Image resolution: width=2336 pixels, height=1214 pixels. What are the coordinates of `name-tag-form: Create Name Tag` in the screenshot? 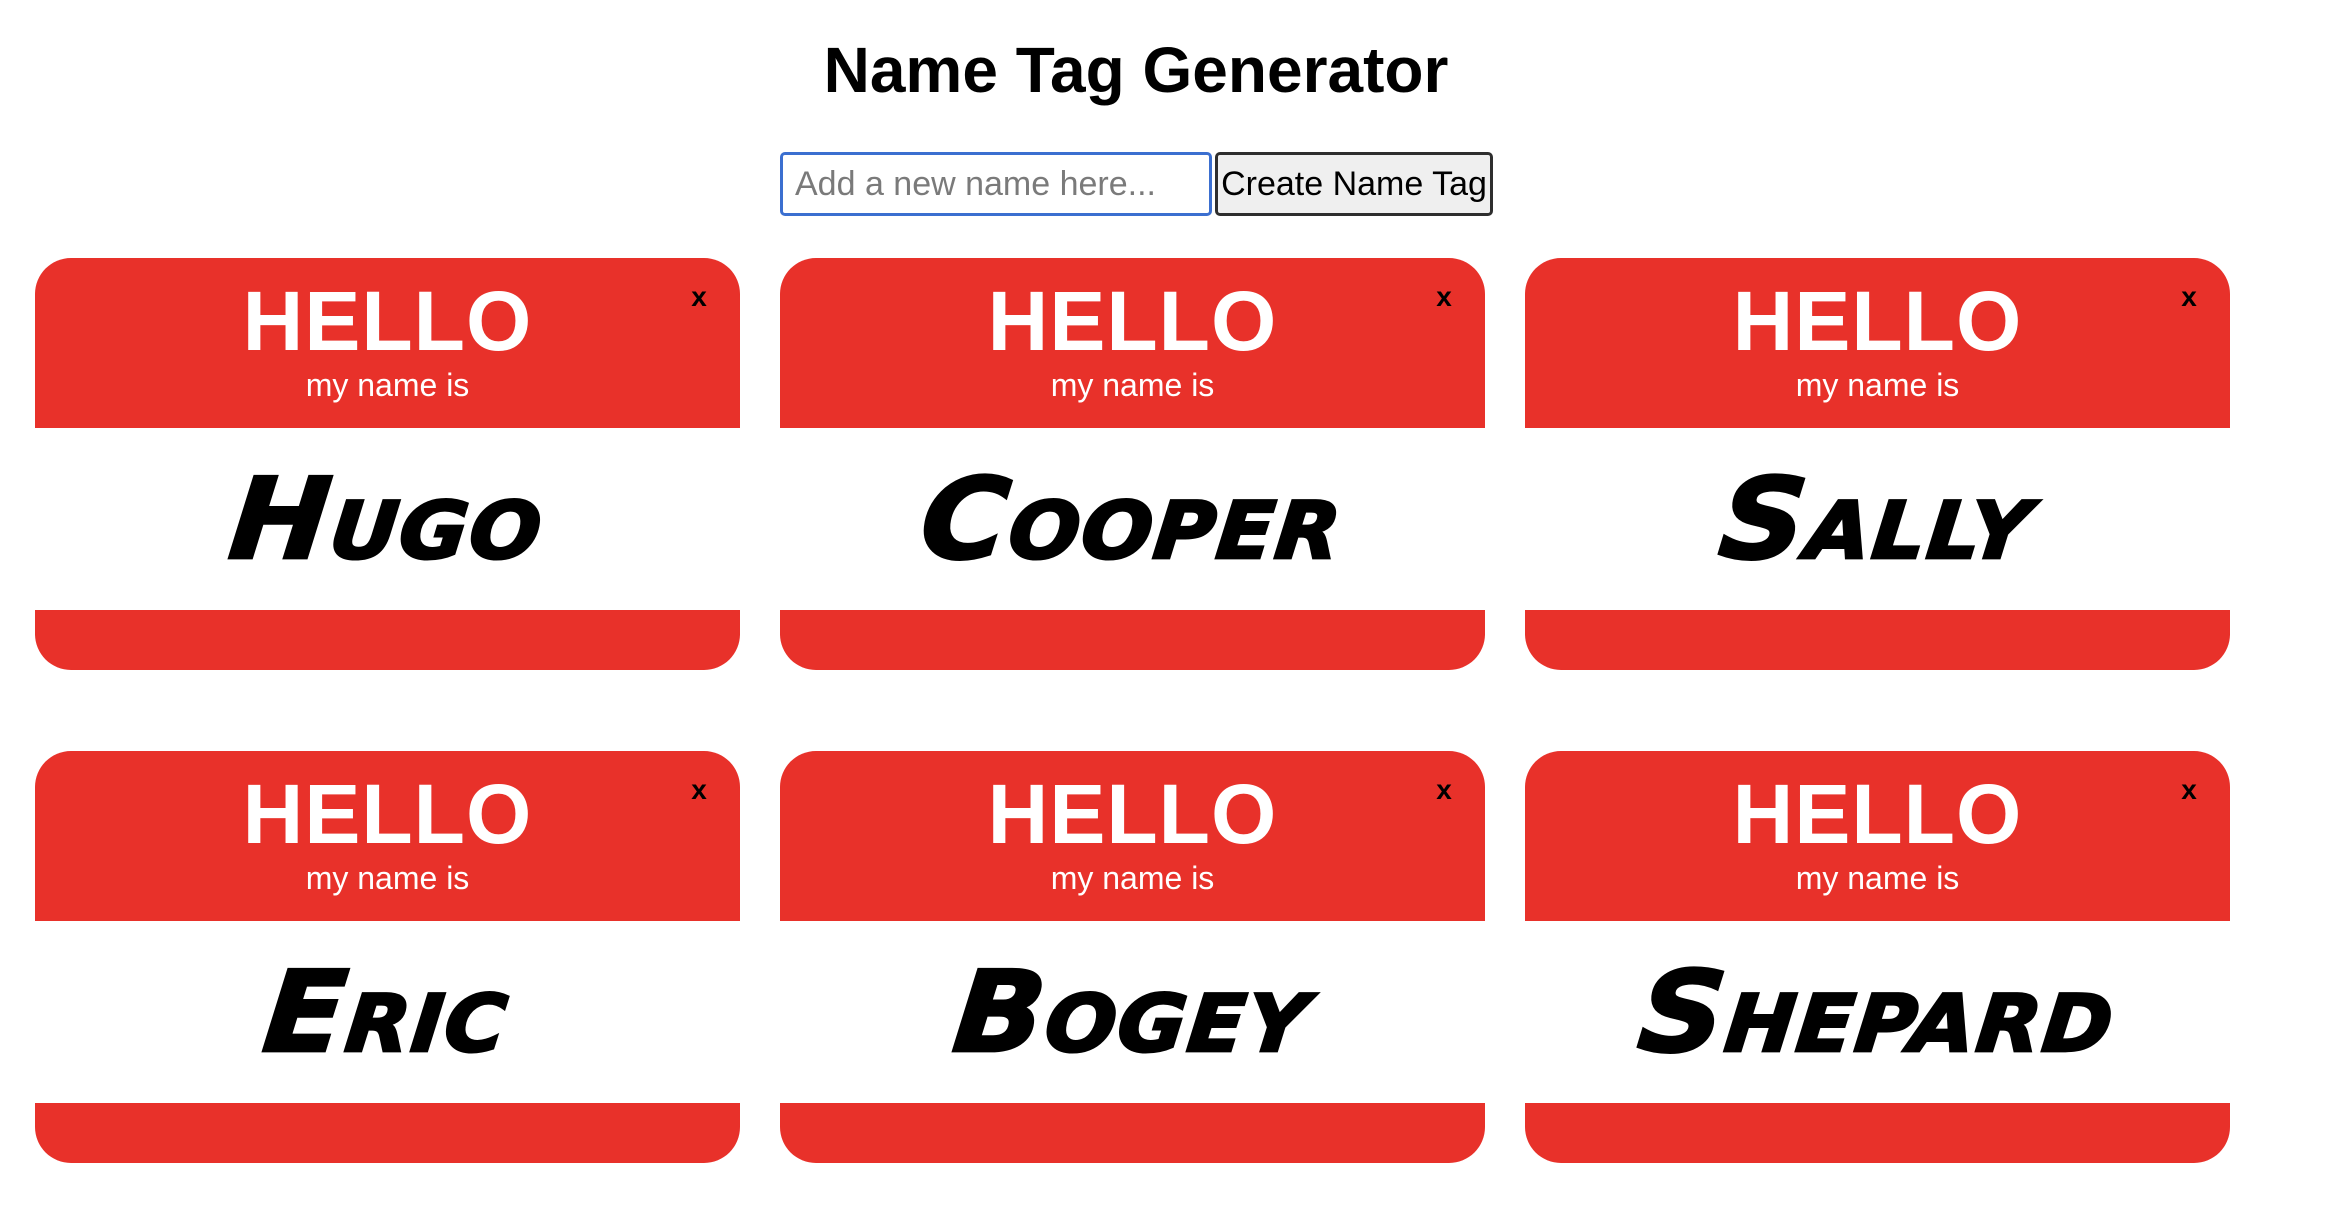 It's located at (1136, 184).